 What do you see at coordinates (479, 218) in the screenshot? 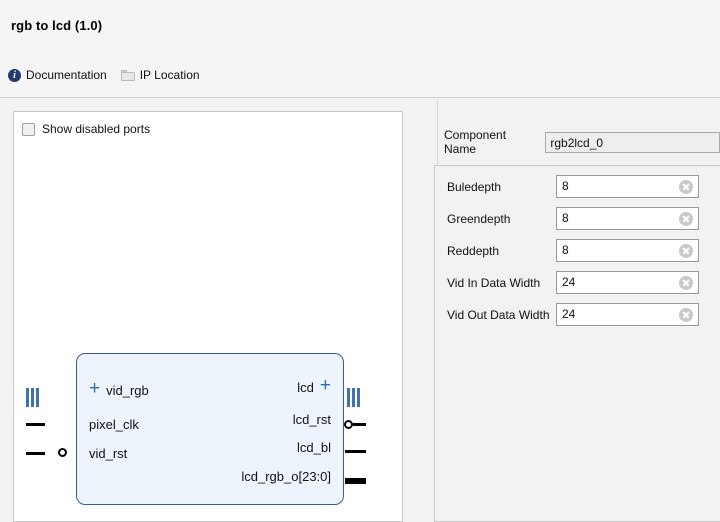
I see `param-label-greendepth: Greendepth` at bounding box center [479, 218].